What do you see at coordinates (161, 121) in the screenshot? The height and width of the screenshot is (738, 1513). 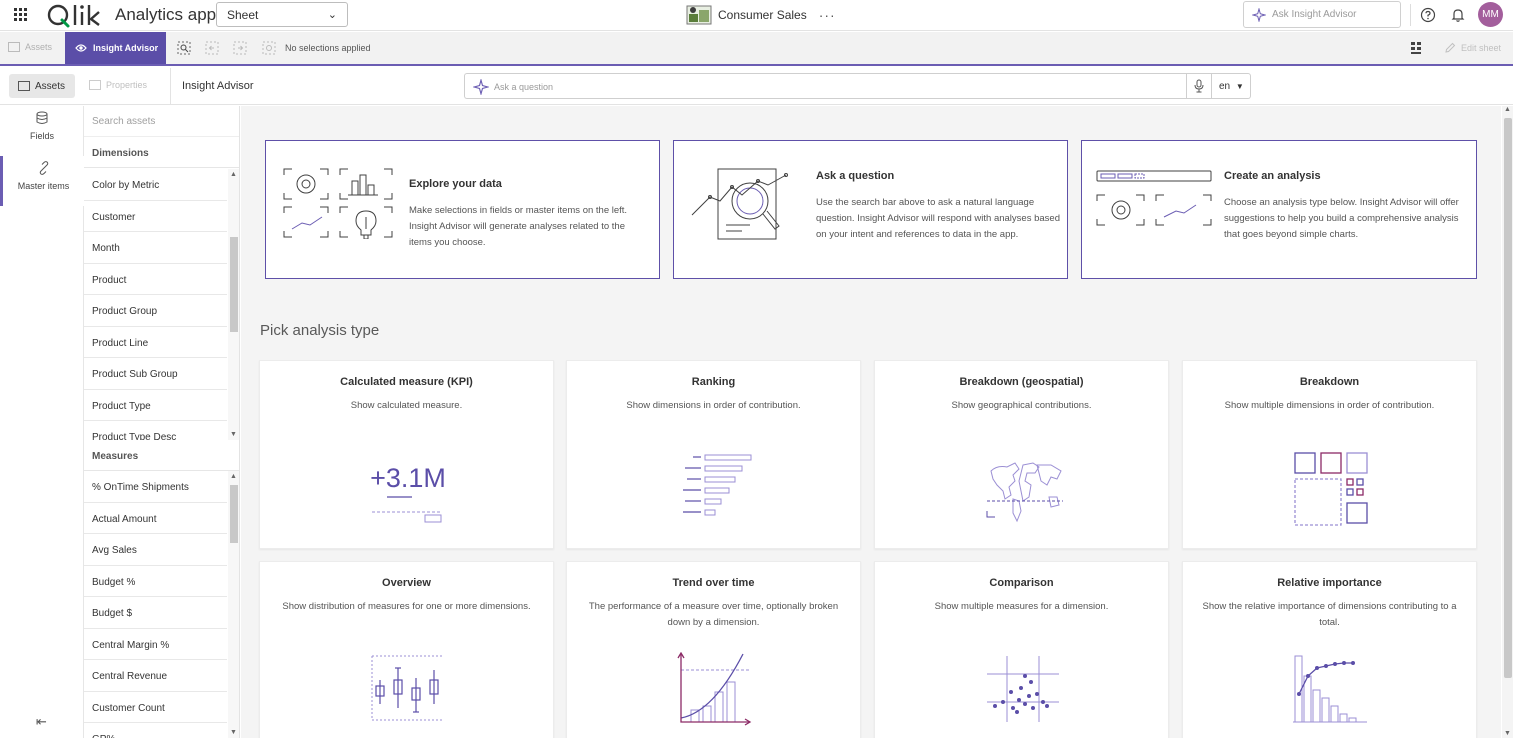 I see `search-assets-input: Search assets` at bounding box center [161, 121].